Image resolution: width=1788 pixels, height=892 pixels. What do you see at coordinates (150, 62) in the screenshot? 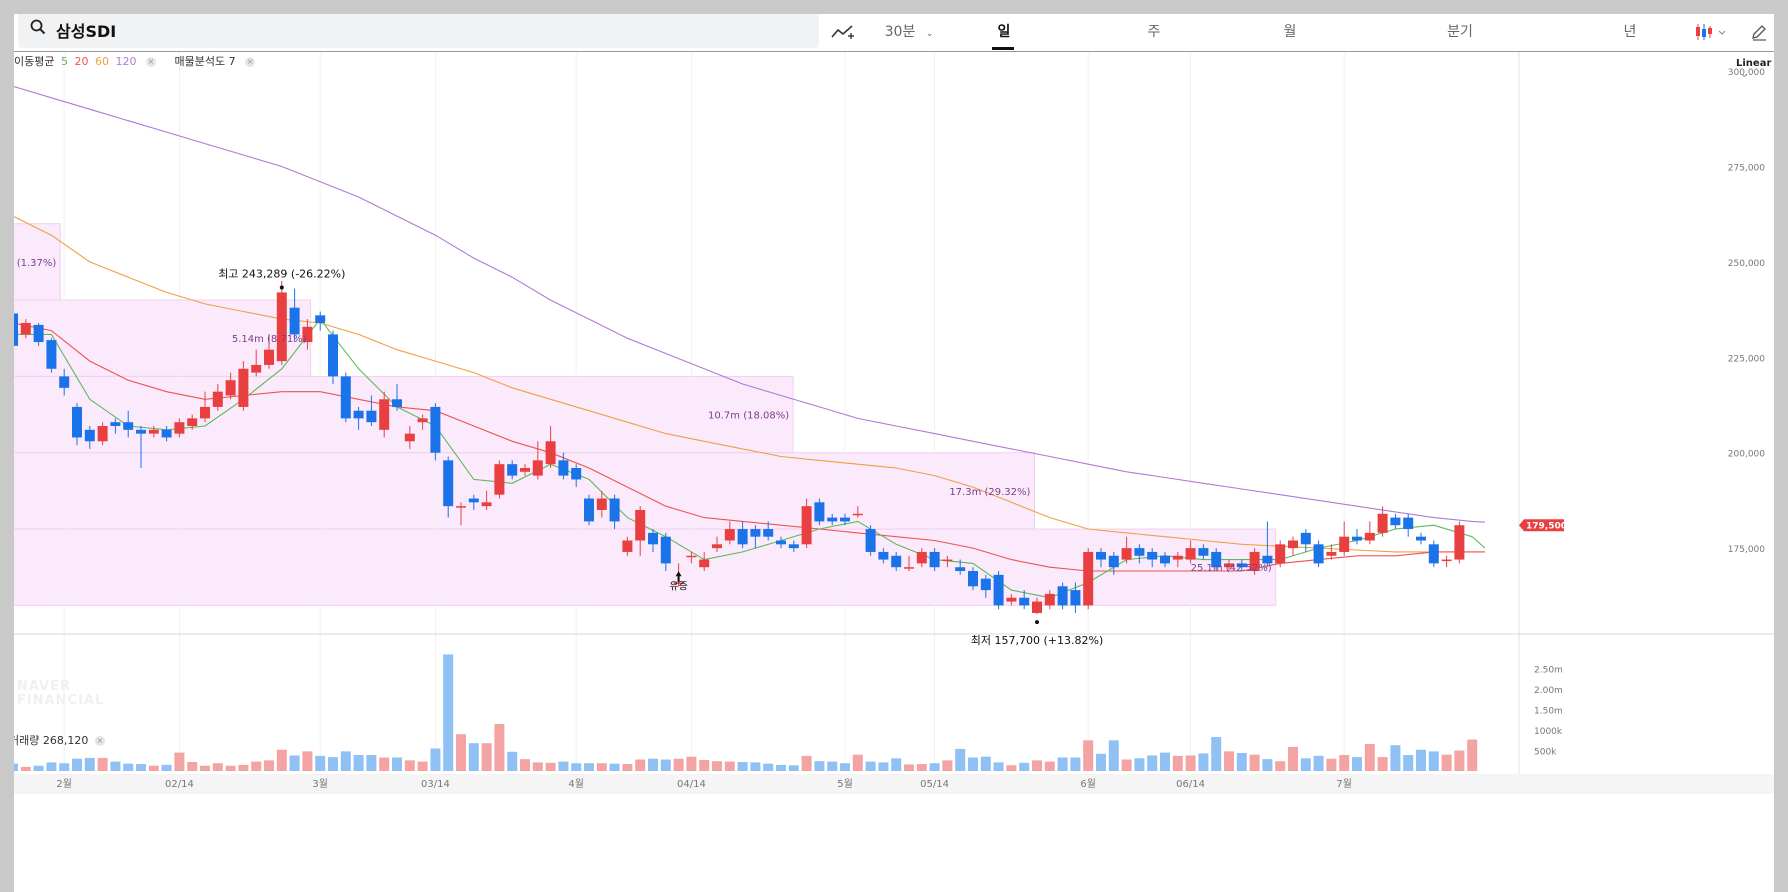
I see `remove-ma-button: ×` at bounding box center [150, 62].